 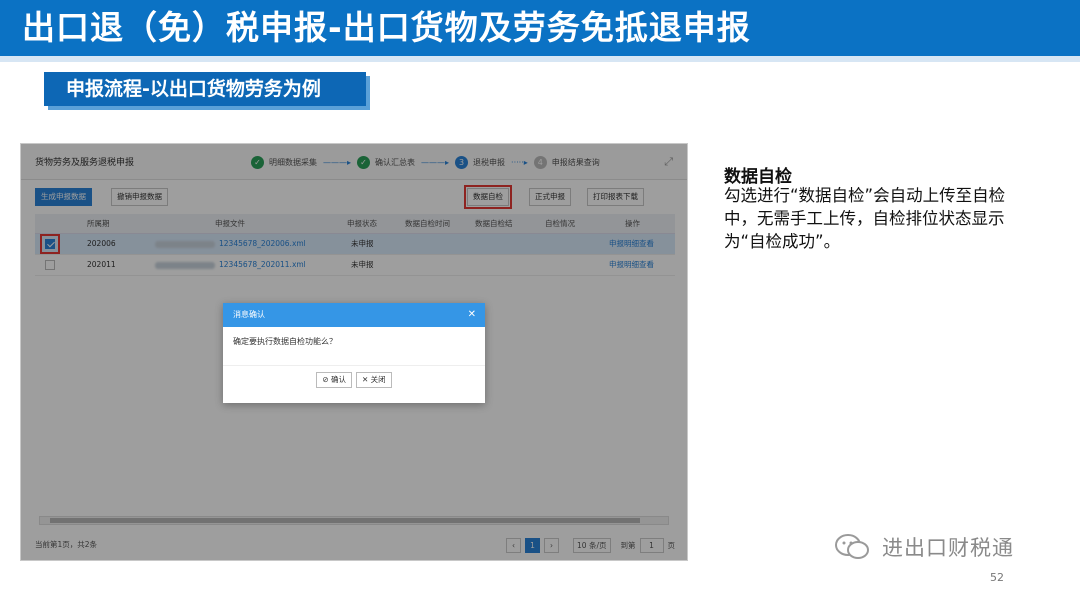 I want to click on confirm-dialog: 消息确认 ✕ 确定要执行数据自检功能么？ ⊘ 确认 ✕ 关闭, so click(x=354, y=353).